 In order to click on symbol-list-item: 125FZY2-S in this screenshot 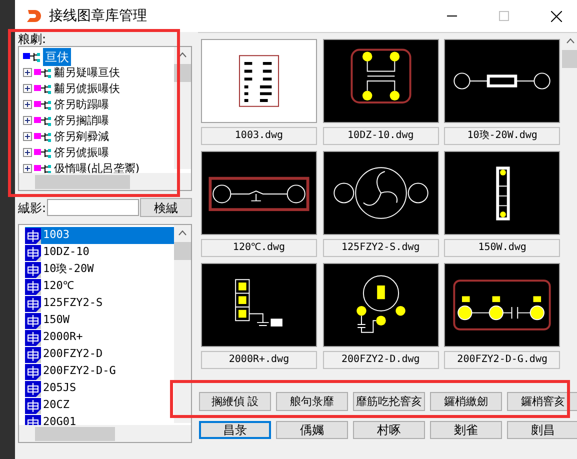, I will do `click(99, 303)`.